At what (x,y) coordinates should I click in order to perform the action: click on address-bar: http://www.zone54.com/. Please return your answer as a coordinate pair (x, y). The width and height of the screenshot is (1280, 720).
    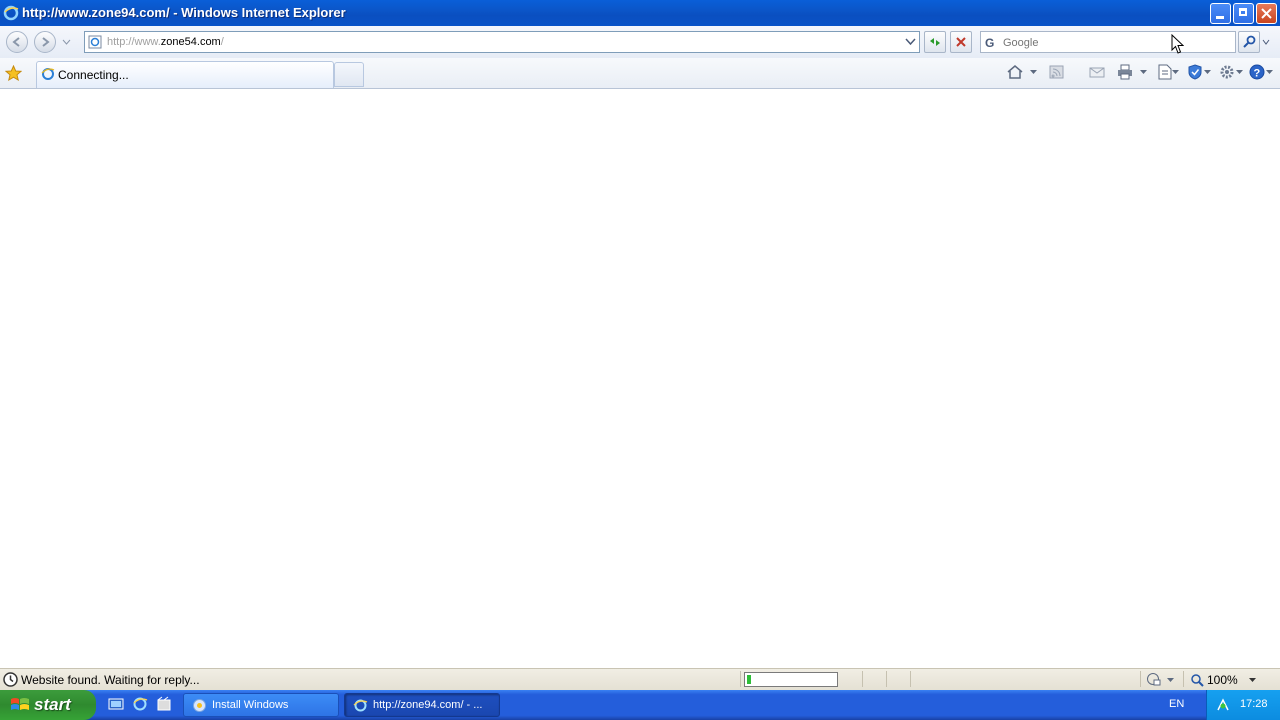
    Looking at the image, I should click on (502, 42).